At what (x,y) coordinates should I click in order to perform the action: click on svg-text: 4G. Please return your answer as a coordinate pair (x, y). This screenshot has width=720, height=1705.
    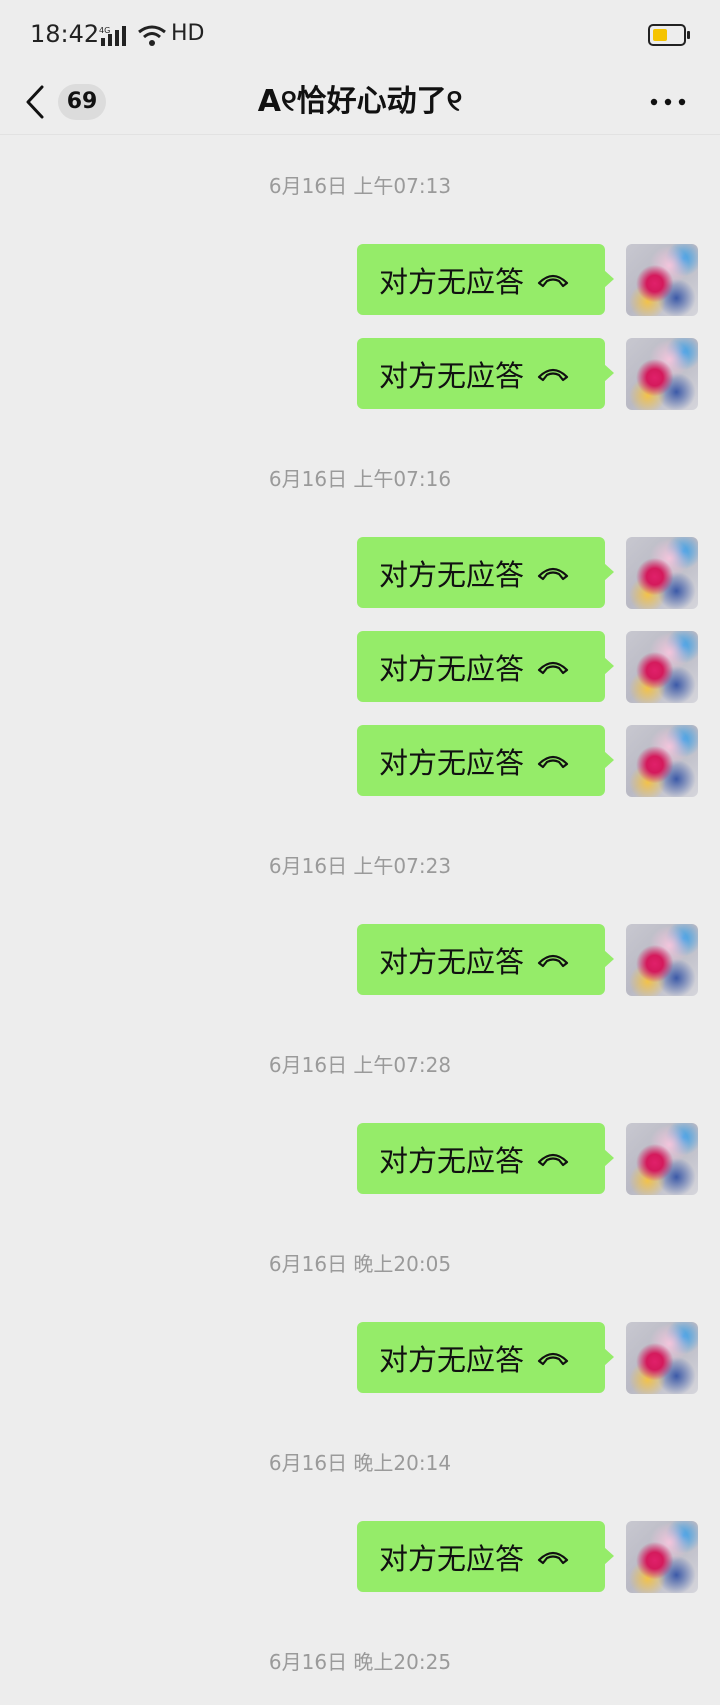
    Looking at the image, I should click on (104, 30).